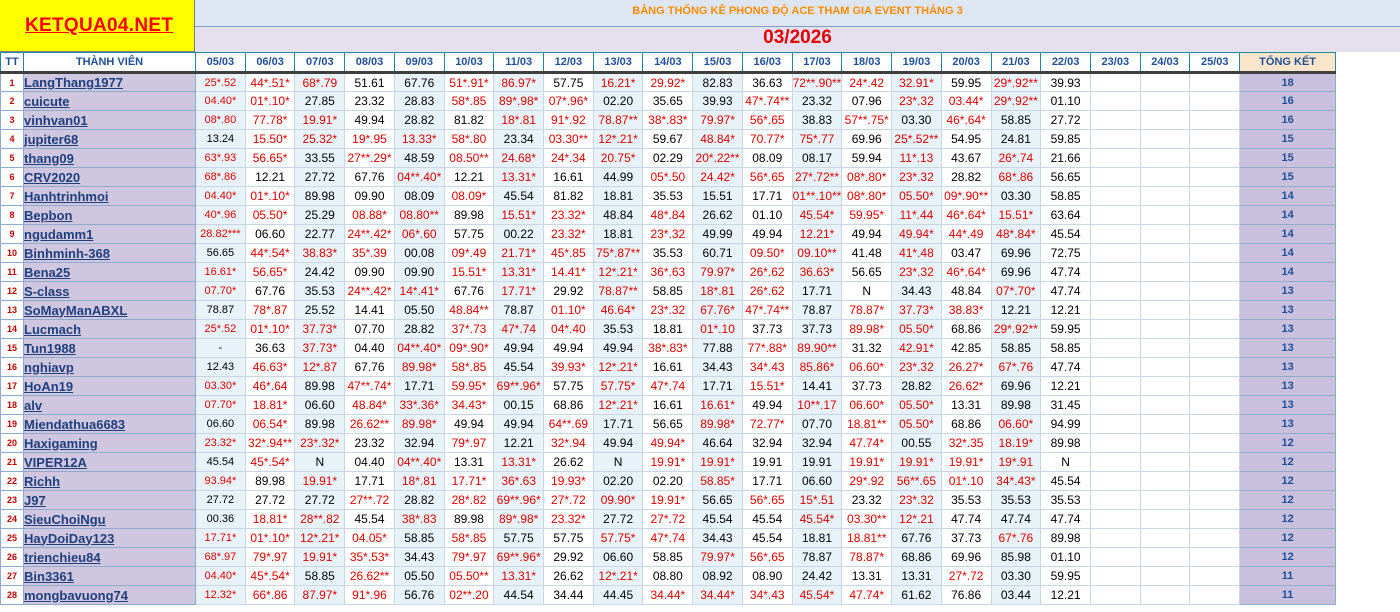 Image resolution: width=1400 pixels, height=612 pixels. Describe the element at coordinates (1115, 62) in the screenshot. I see `column-header-date: 23/03` at that location.